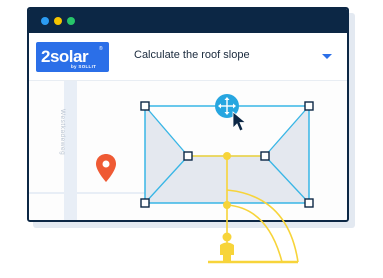 The height and width of the screenshot is (278, 383). Describe the element at coordinates (145, 203) in the screenshot. I see `corner-handle-bottom-left` at that location.